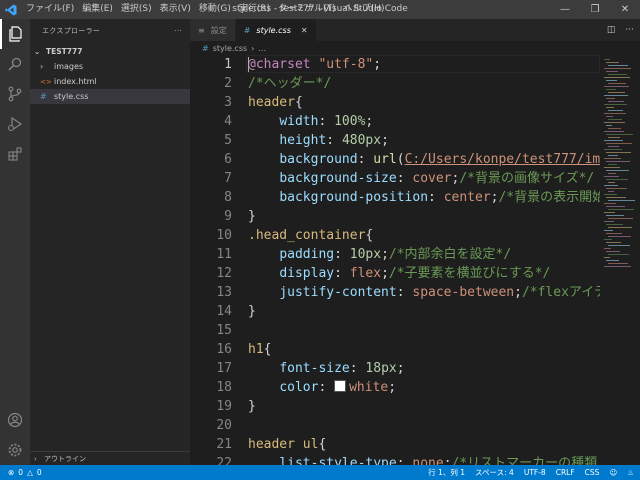 The image size is (640, 480). What do you see at coordinates (395, 197) in the screenshot?
I see `code-line: 8 background-position: center;/*背景の表示開始` at bounding box center [395, 197].